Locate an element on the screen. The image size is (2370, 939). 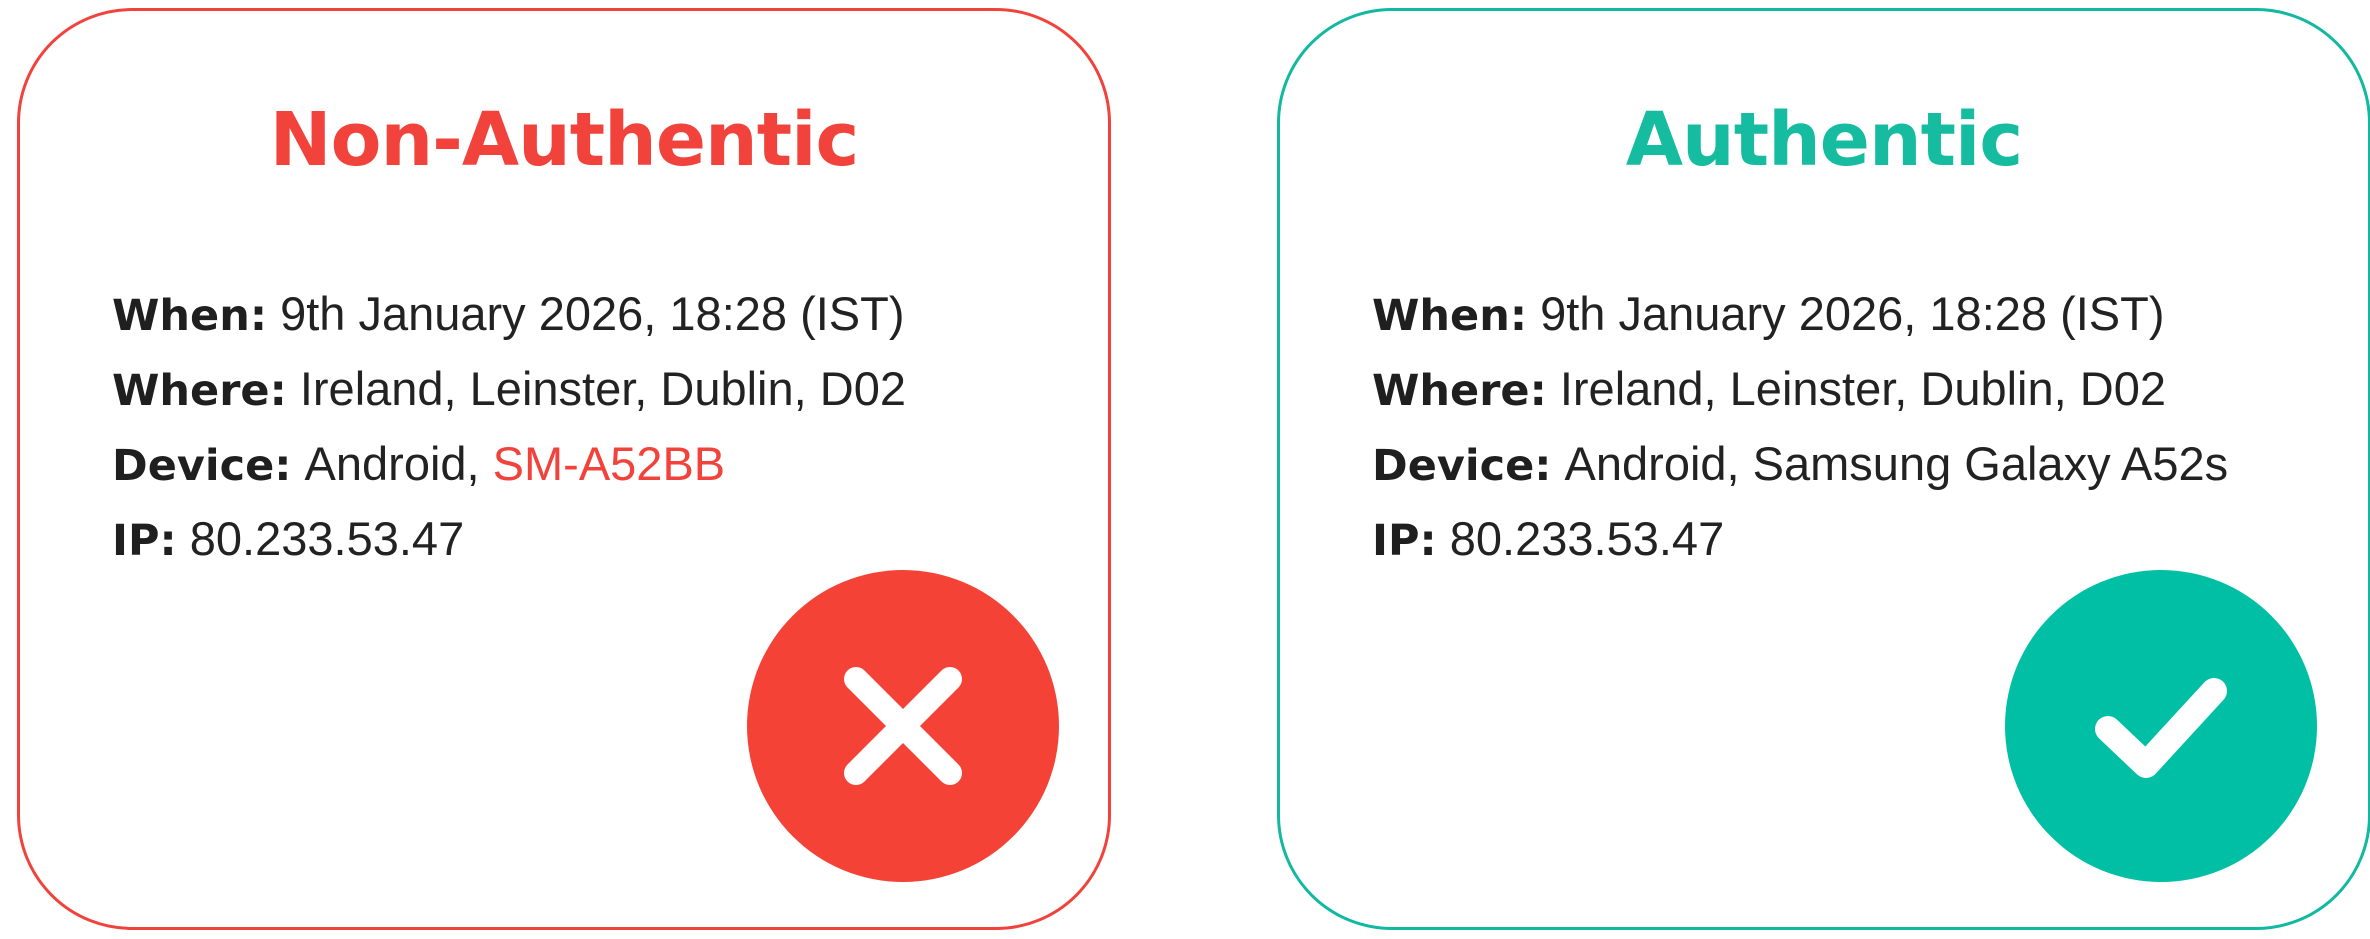
fail-status-badge is located at coordinates (903, 726).